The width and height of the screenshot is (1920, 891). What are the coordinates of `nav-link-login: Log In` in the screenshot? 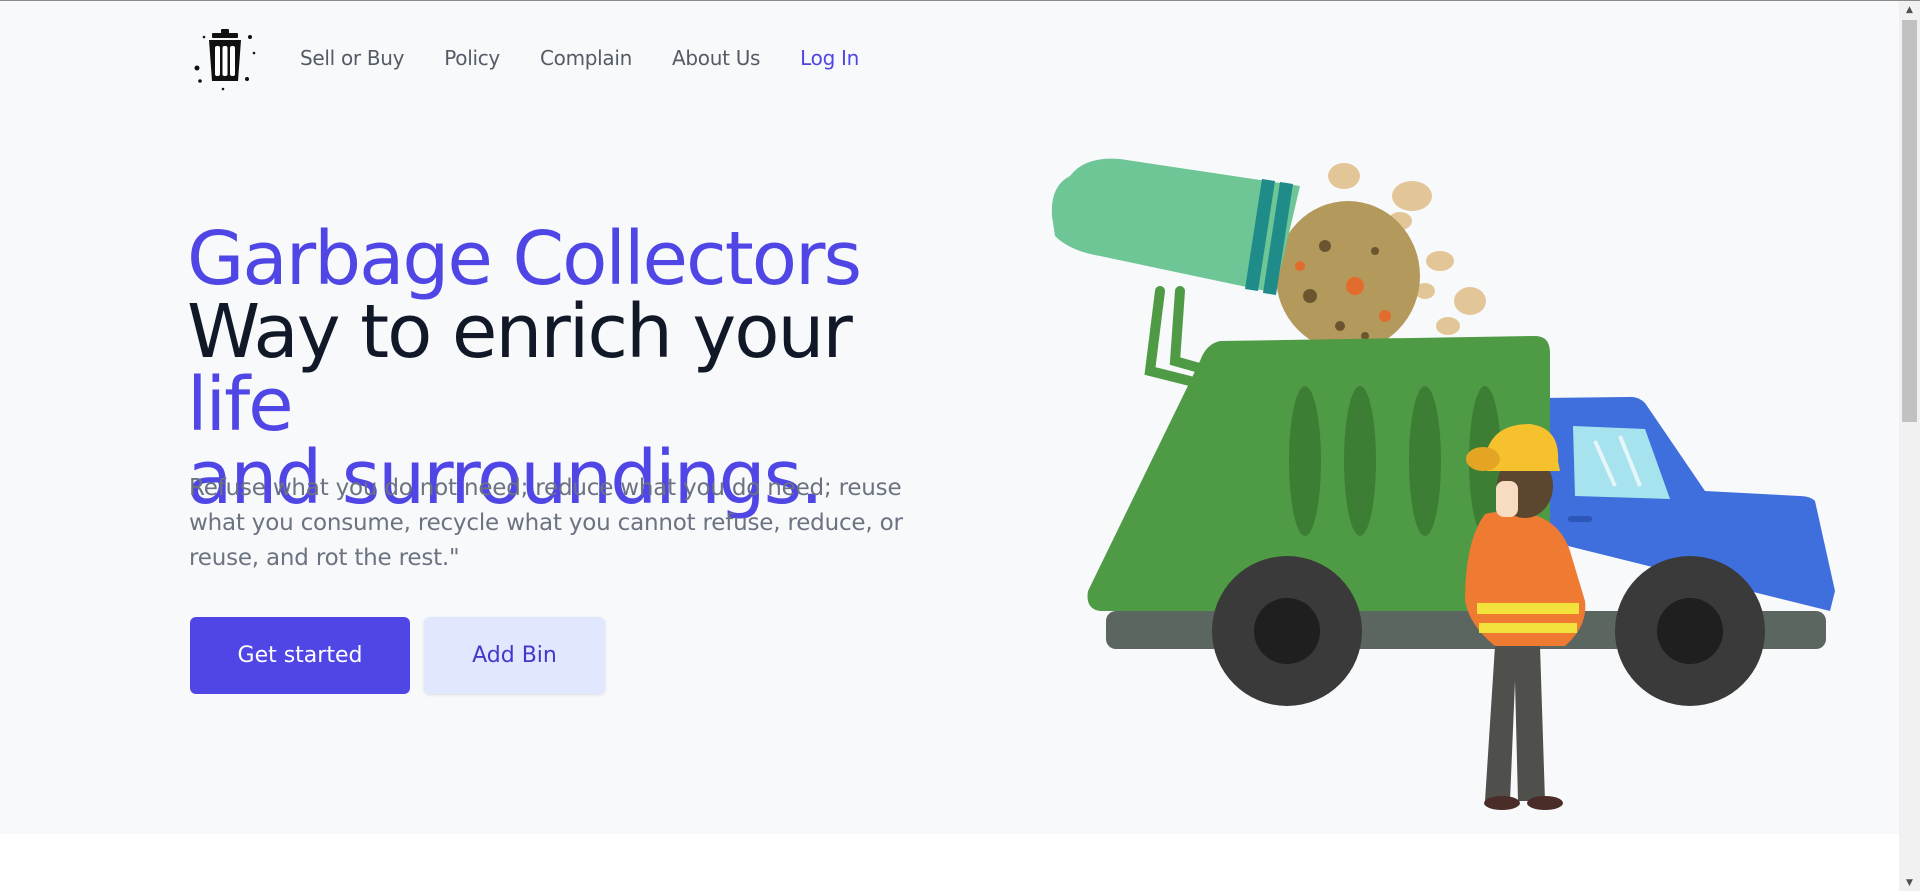 It's located at (829, 58).